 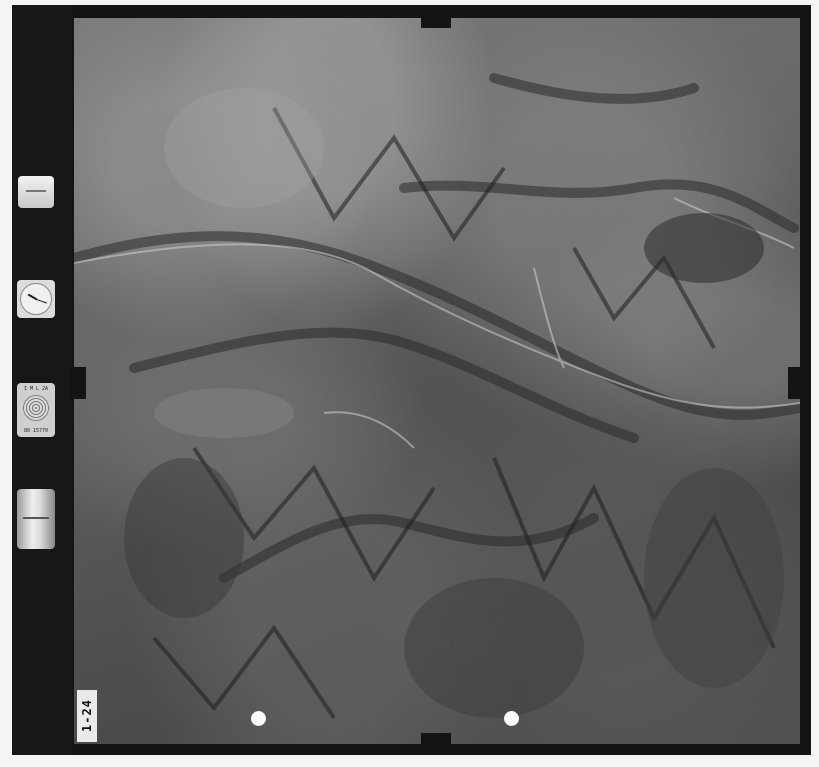 What do you see at coordinates (436, 21) in the screenshot?
I see `fiducial-top` at bounding box center [436, 21].